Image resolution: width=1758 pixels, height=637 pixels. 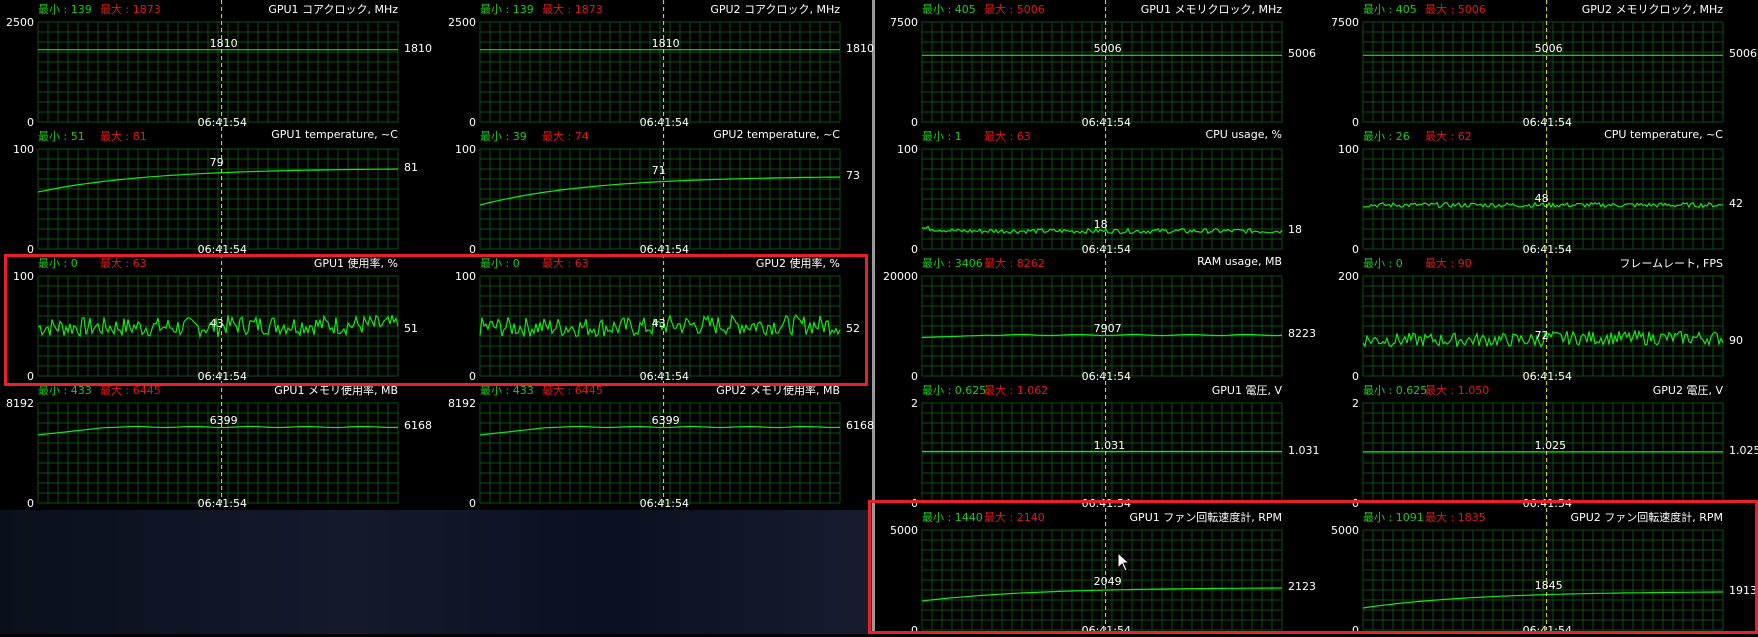 I want to click on cursor-value: 1845, so click(x=1548, y=585).